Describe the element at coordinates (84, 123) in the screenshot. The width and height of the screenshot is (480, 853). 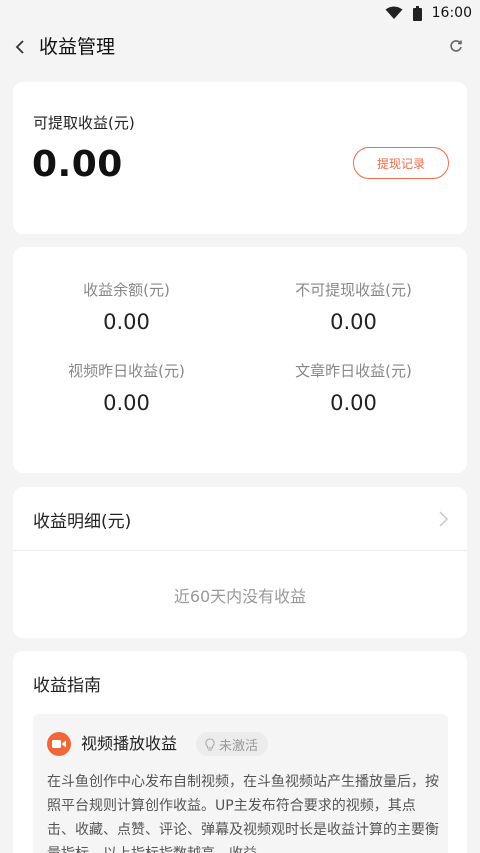
I see `withdrawable-label: 可提取收益(元)` at that location.